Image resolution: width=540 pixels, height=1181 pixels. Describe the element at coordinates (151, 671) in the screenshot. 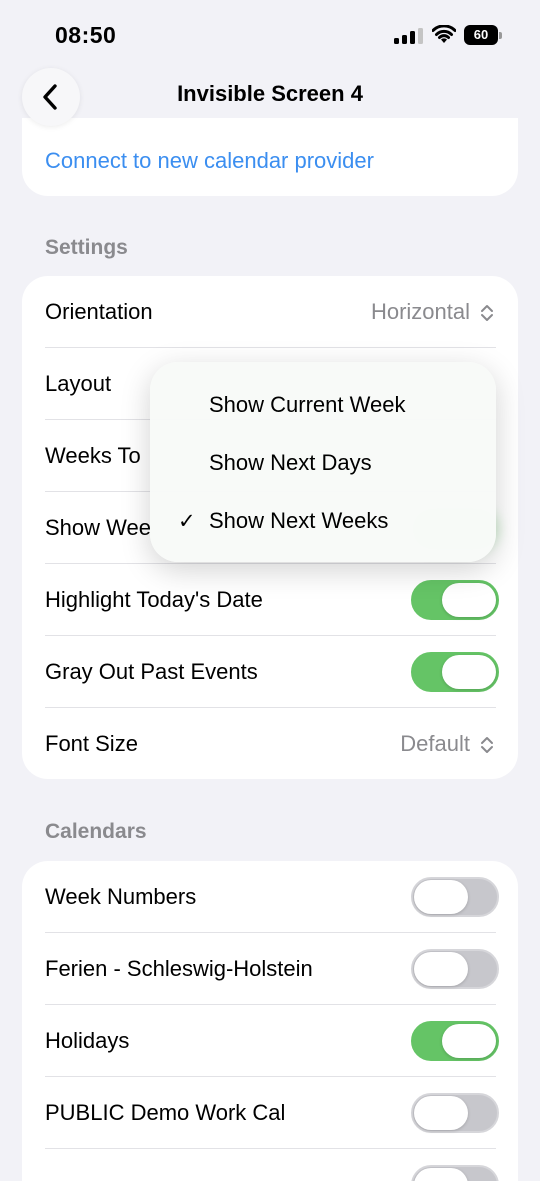

I see `gray-out-past-label: Gray Out Past Events` at that location.